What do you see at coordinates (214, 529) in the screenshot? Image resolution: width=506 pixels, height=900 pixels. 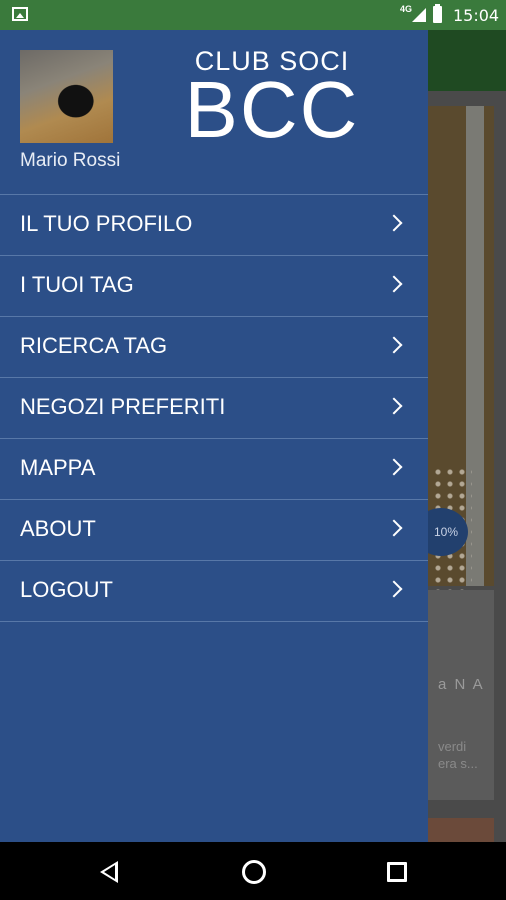 I see `menu-item-about: ABOUT` at bounding box center [214, 529].